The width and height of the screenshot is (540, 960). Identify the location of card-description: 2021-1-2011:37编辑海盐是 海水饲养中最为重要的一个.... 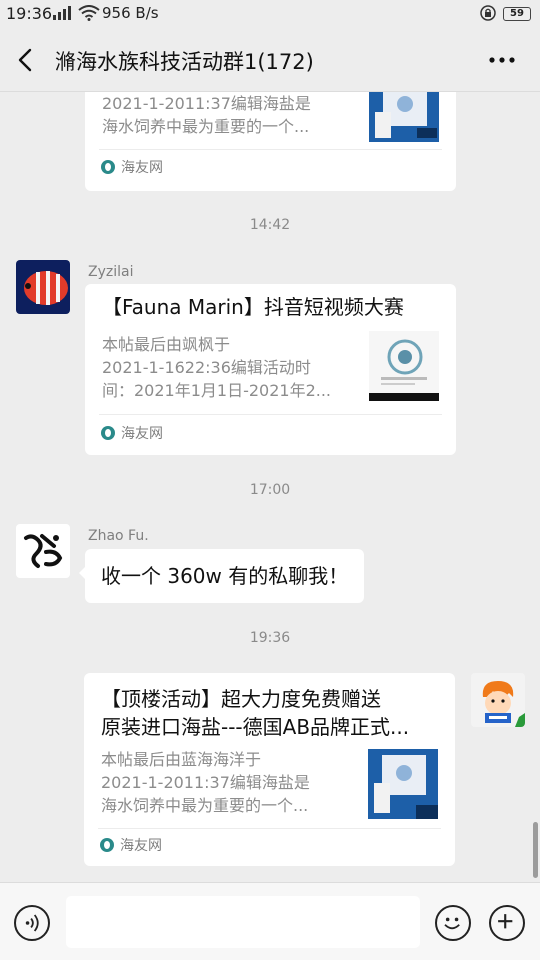
(227, 115).